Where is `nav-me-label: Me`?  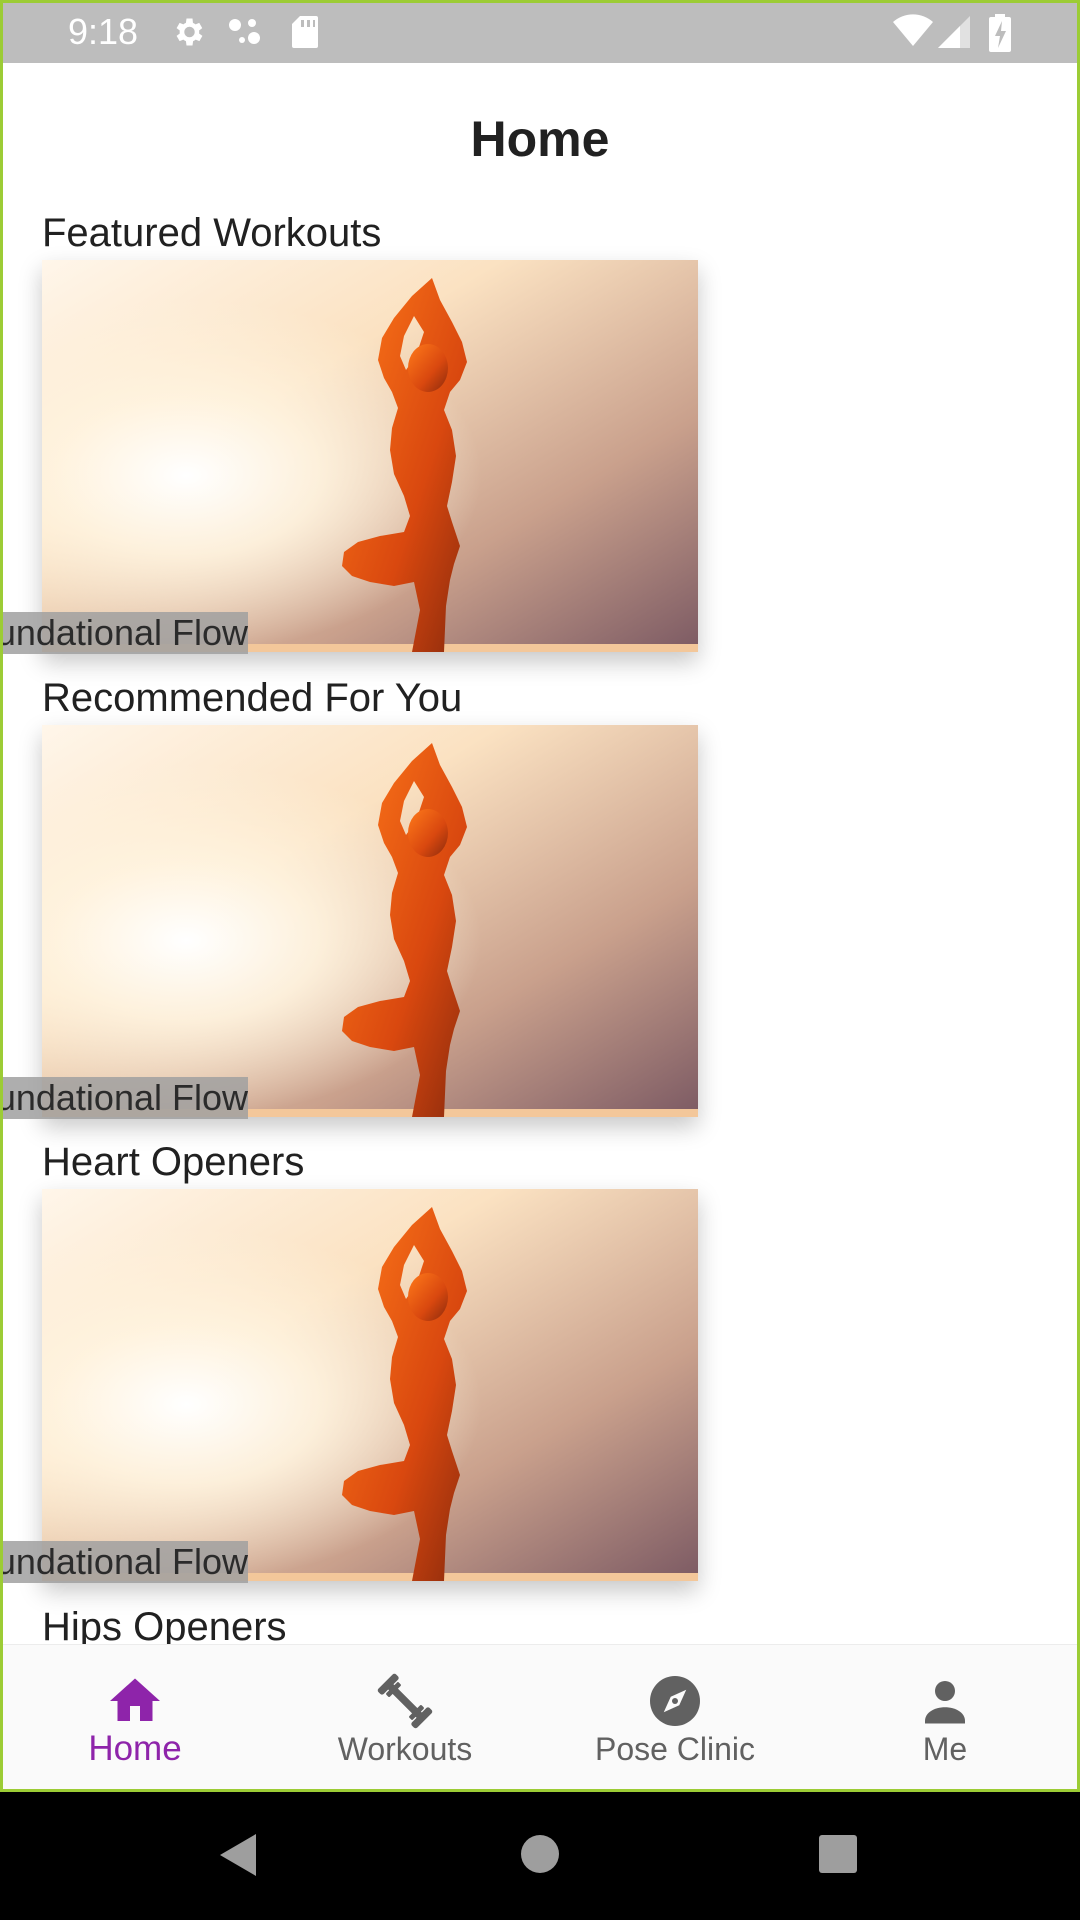 nav-me-label: Me is located at coordinates (945, 1749).